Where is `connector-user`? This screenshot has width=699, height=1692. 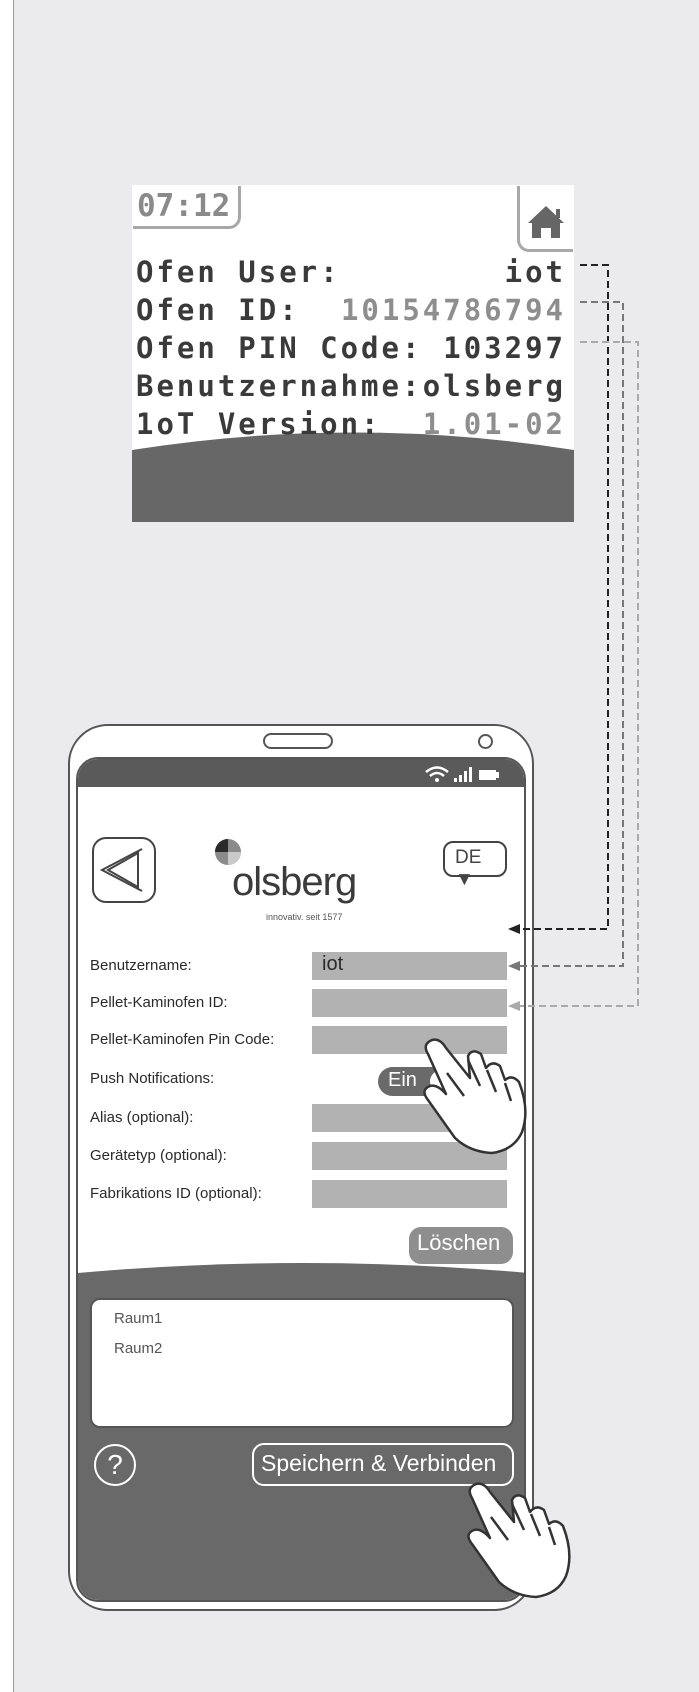 connector-user is located at coordinates (562, 597).